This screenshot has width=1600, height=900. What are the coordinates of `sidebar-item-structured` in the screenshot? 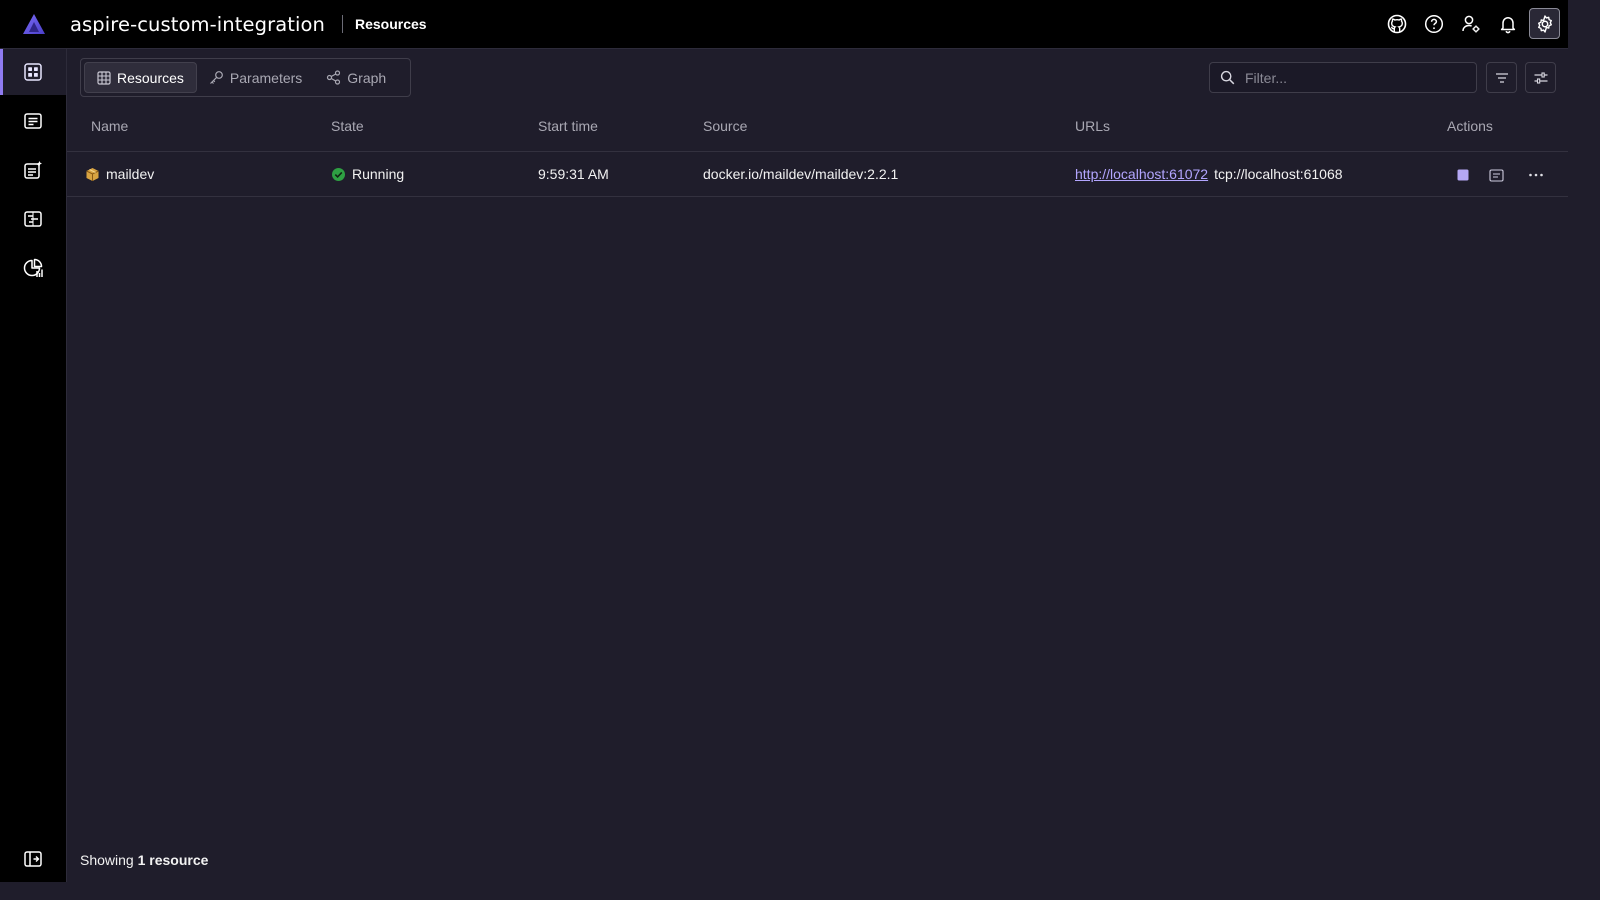 It's located at (33, 170).